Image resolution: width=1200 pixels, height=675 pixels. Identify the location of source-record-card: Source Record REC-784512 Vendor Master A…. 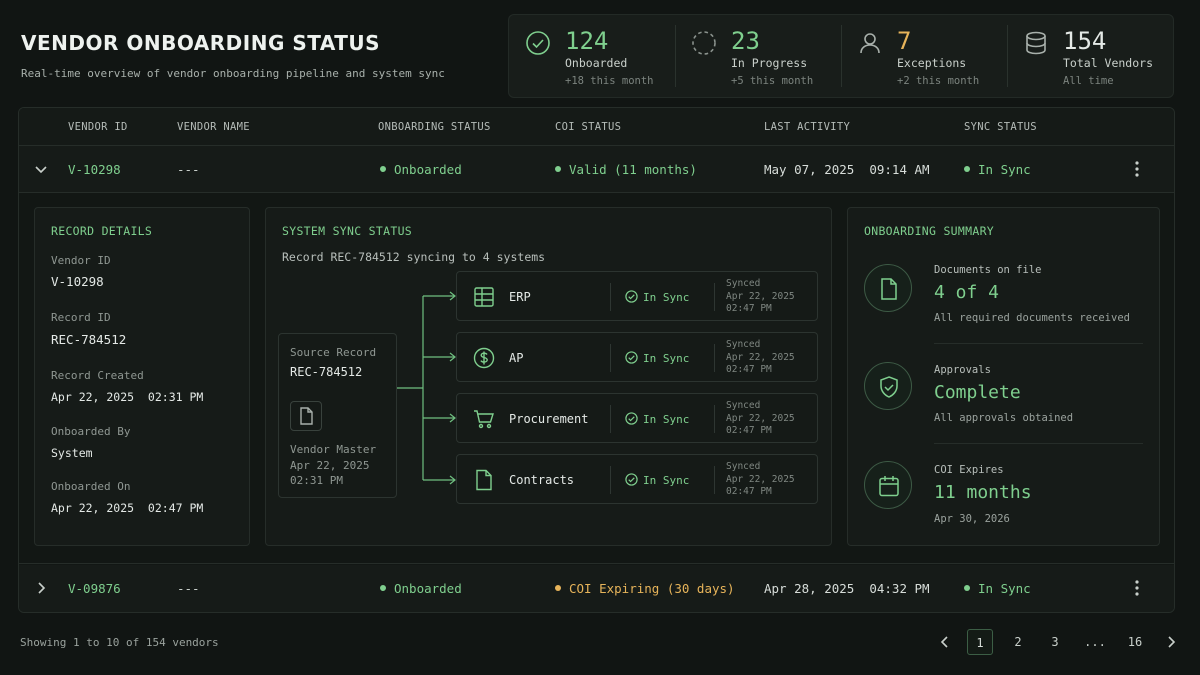
(337, 415).